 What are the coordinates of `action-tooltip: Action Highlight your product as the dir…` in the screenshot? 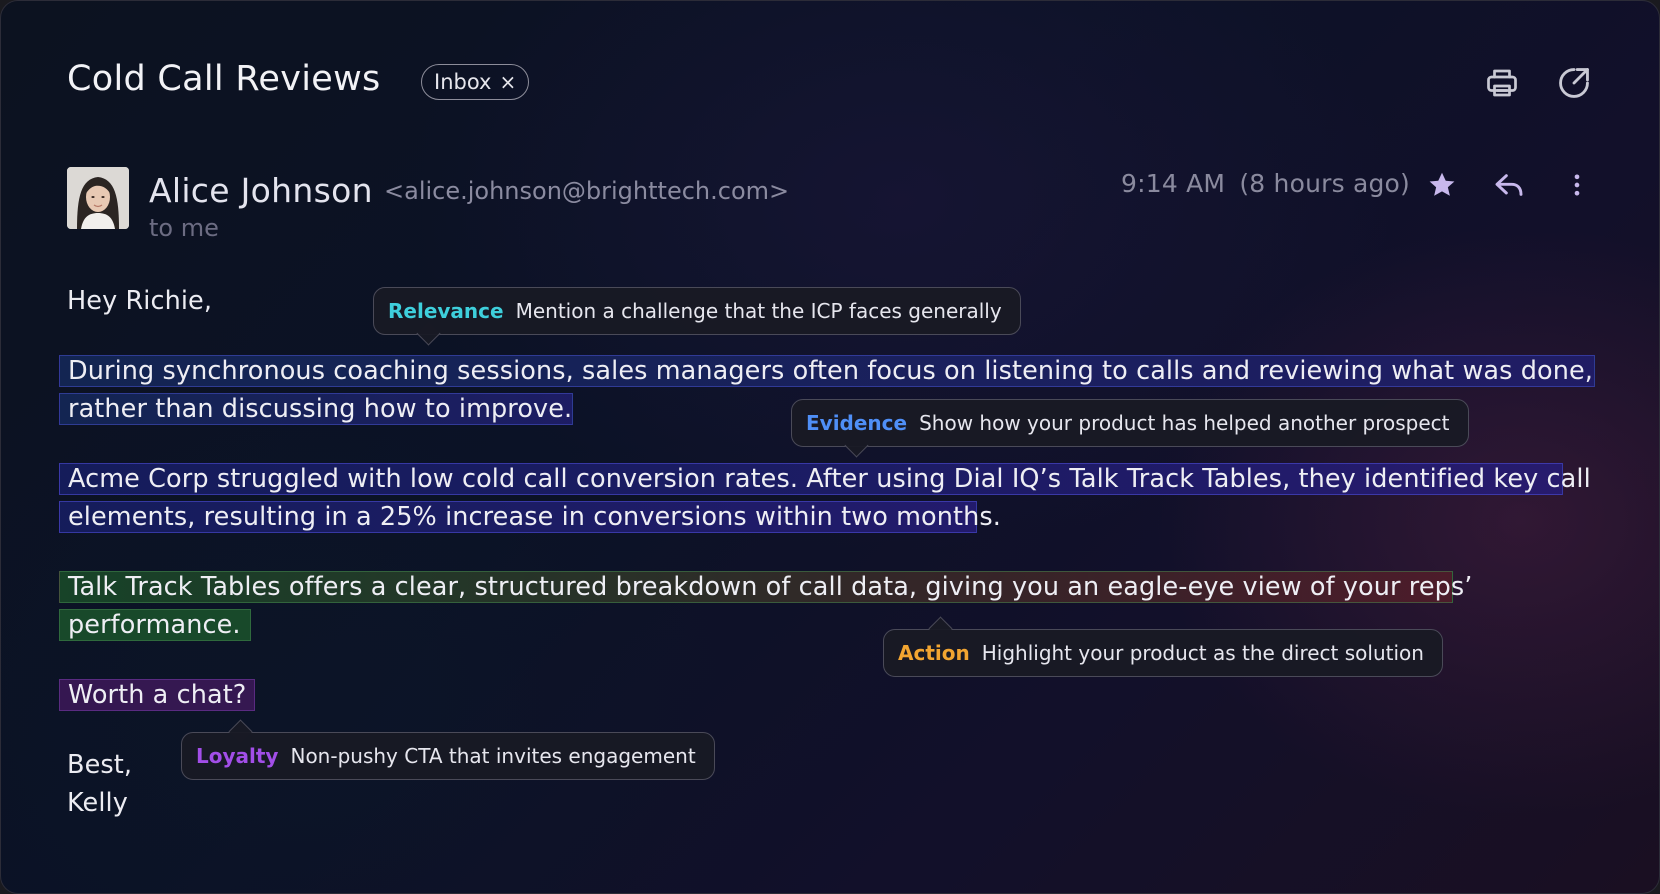 It's located at (1163, 646).